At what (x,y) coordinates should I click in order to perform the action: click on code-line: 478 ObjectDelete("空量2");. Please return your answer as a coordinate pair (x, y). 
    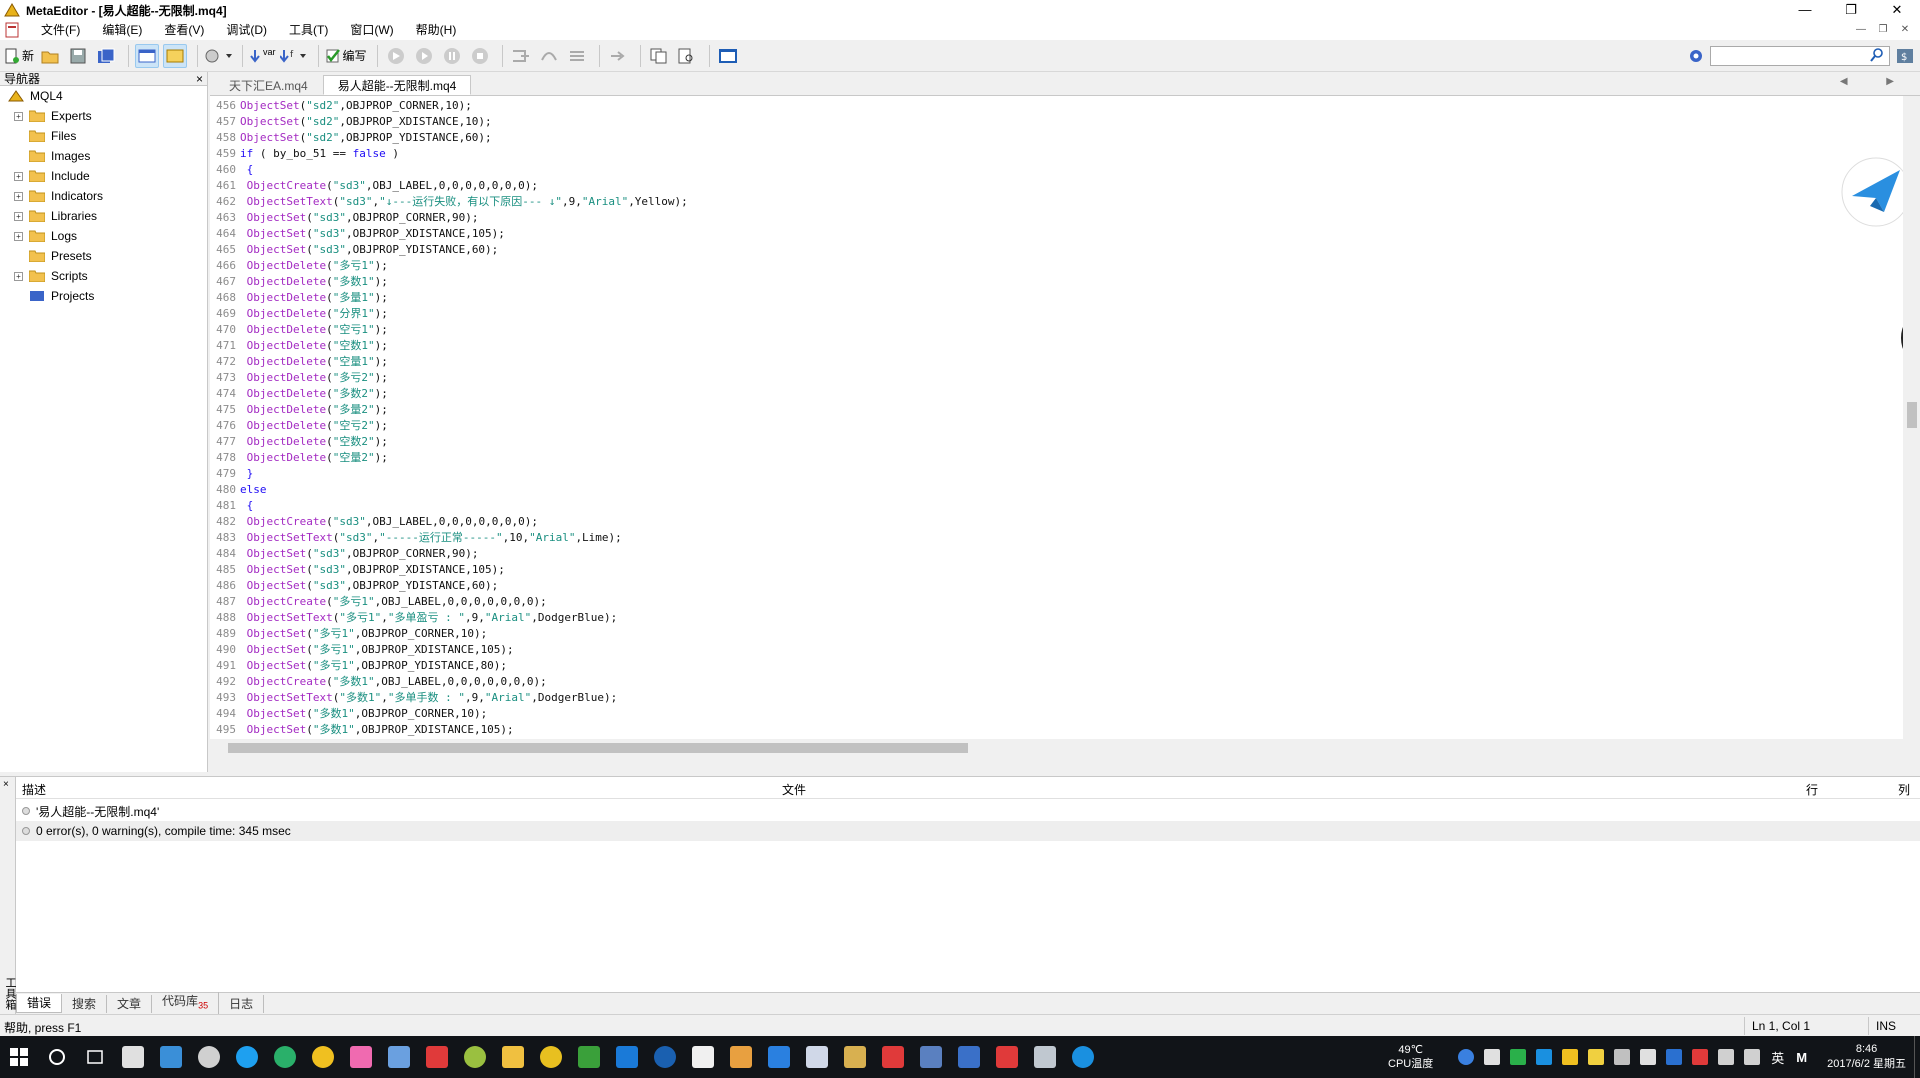
    Looking at the image, I should click on (1055, 458).